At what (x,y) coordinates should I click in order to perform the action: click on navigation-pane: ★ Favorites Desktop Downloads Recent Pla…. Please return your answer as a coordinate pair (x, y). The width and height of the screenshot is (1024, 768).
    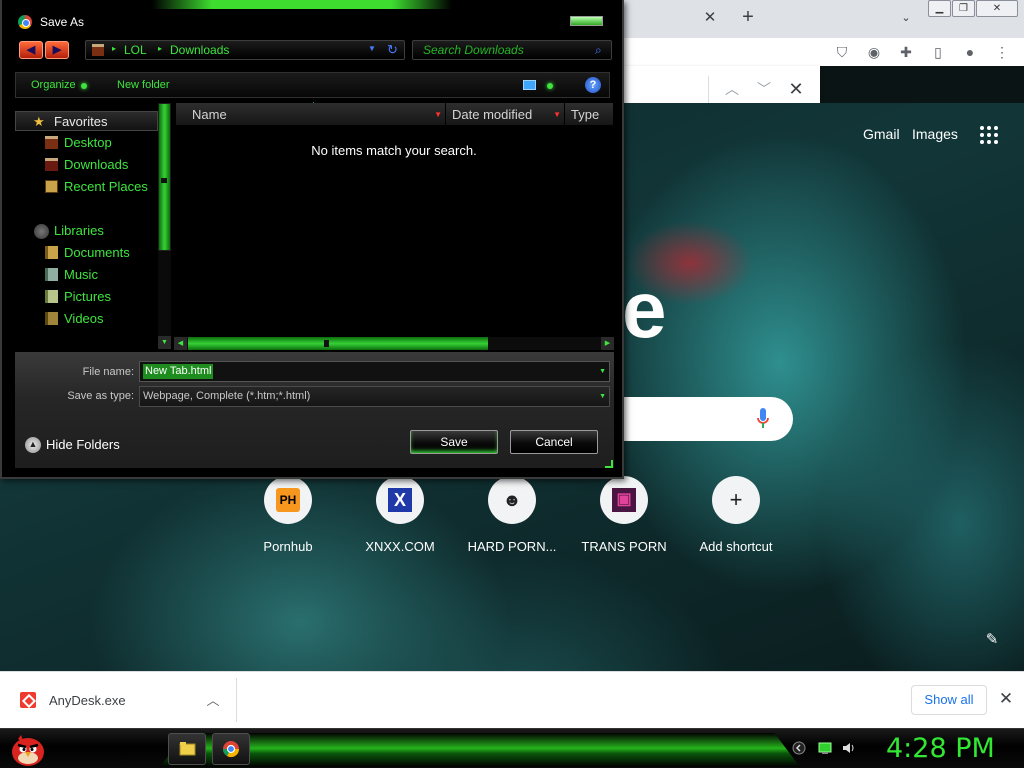
    Looking at the image, I should click on (86, 220).